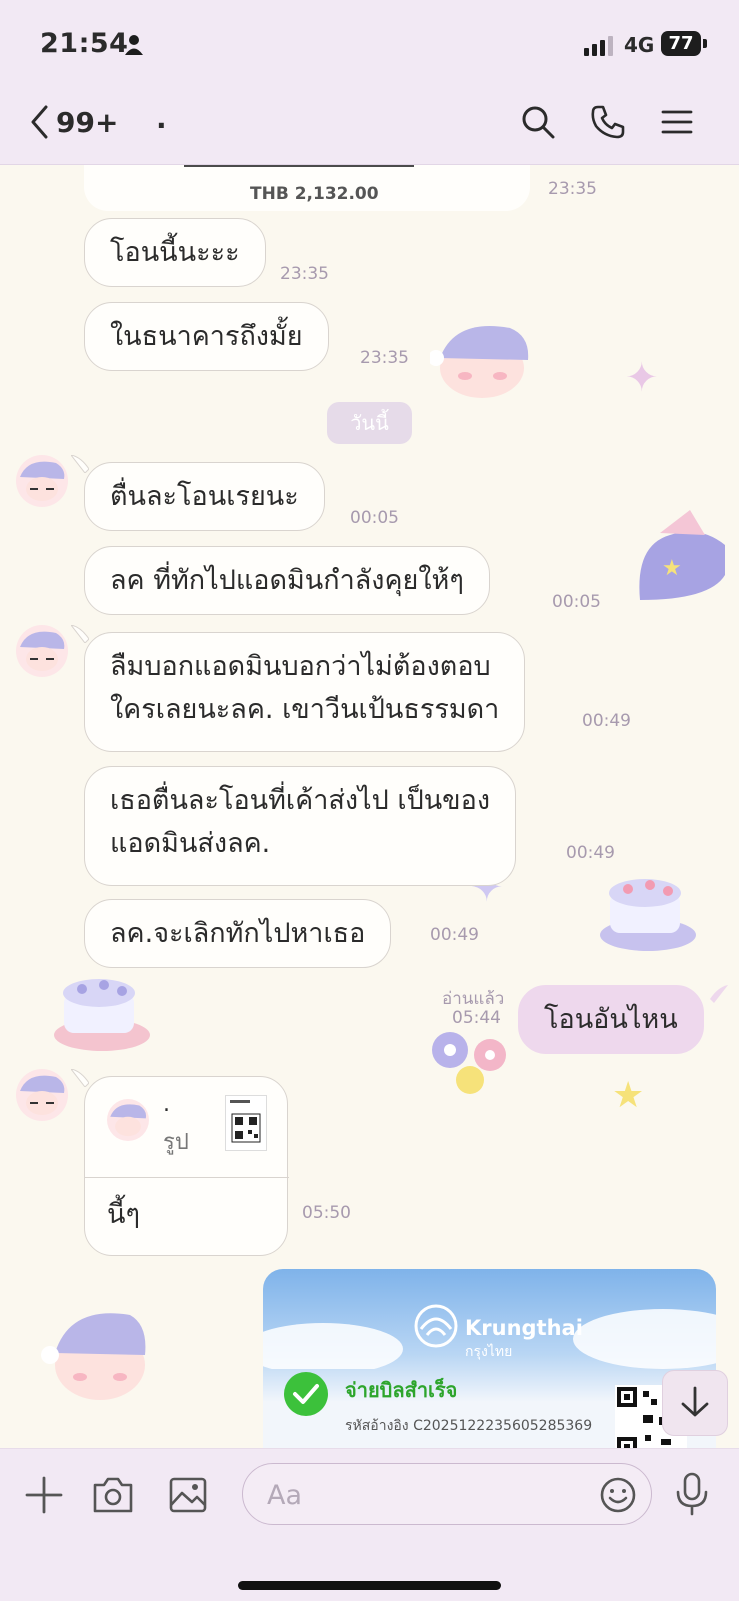 This screenshot has height=1601, width=739. I want to click on back-button: 99+, so click(73, 122).